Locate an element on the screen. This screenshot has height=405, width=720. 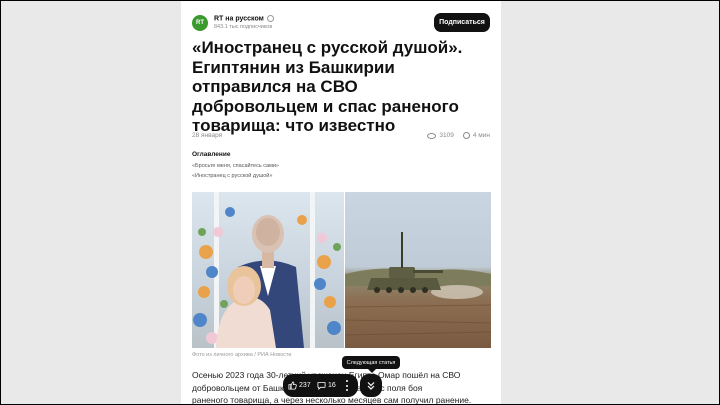
verified-icon is located at coordinates (270, 18).